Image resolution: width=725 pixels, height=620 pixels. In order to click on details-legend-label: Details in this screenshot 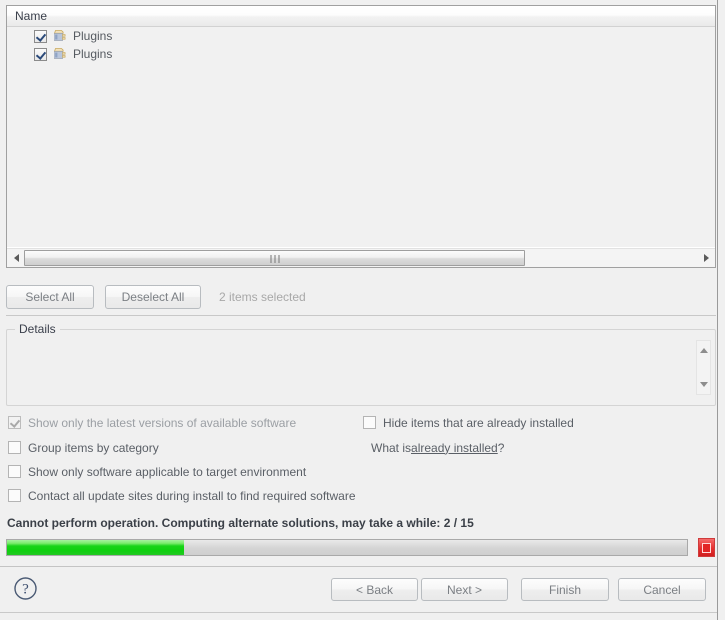, I will do `click(37, 329)`.